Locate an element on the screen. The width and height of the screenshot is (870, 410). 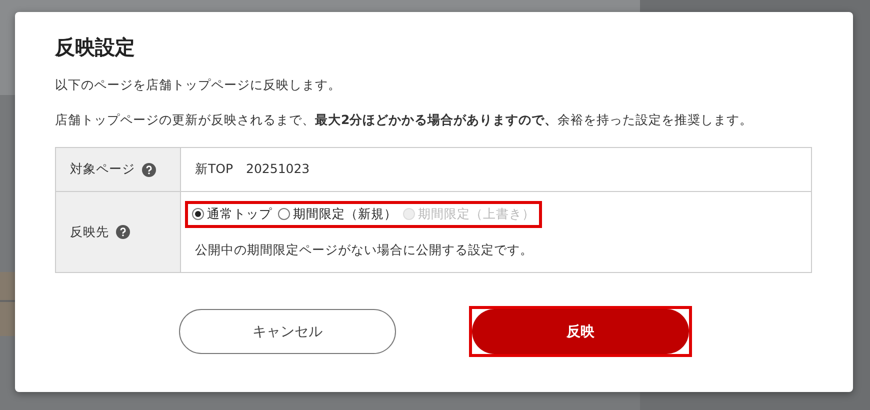
page-name: 新TOP 20251023 is located at coordinates (252, 168).